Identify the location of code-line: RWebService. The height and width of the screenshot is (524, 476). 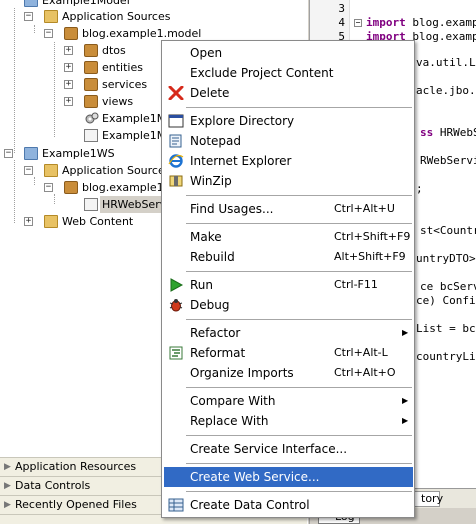
(448, 160).